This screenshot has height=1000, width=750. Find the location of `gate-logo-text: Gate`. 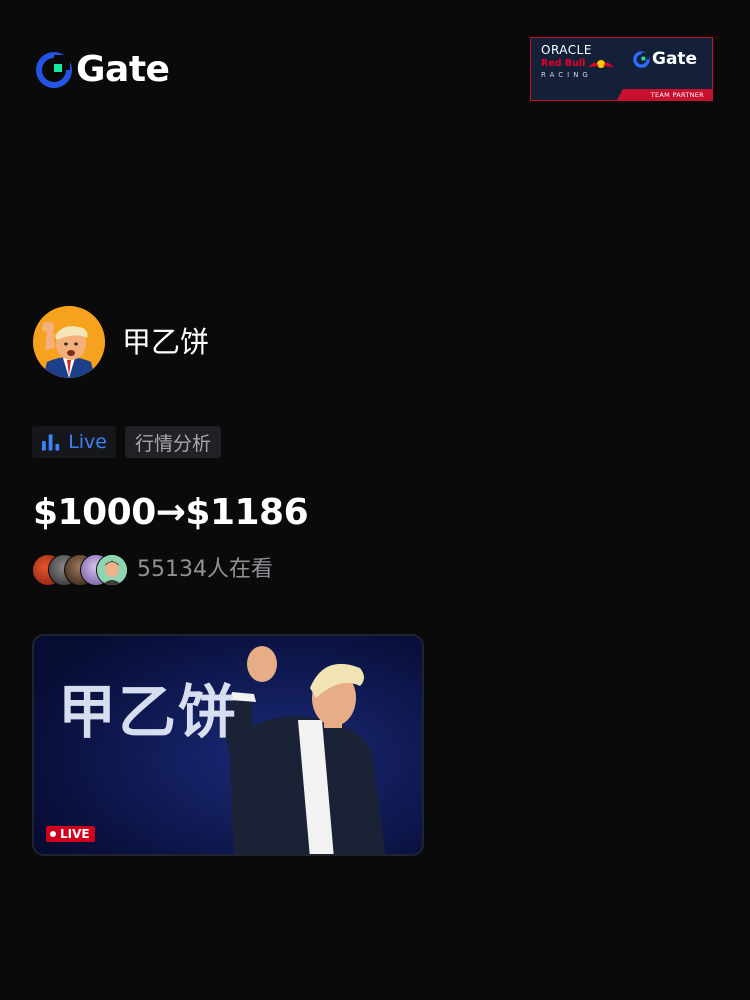

gate-logo-text: Gate is located at coordinates (123, 69).